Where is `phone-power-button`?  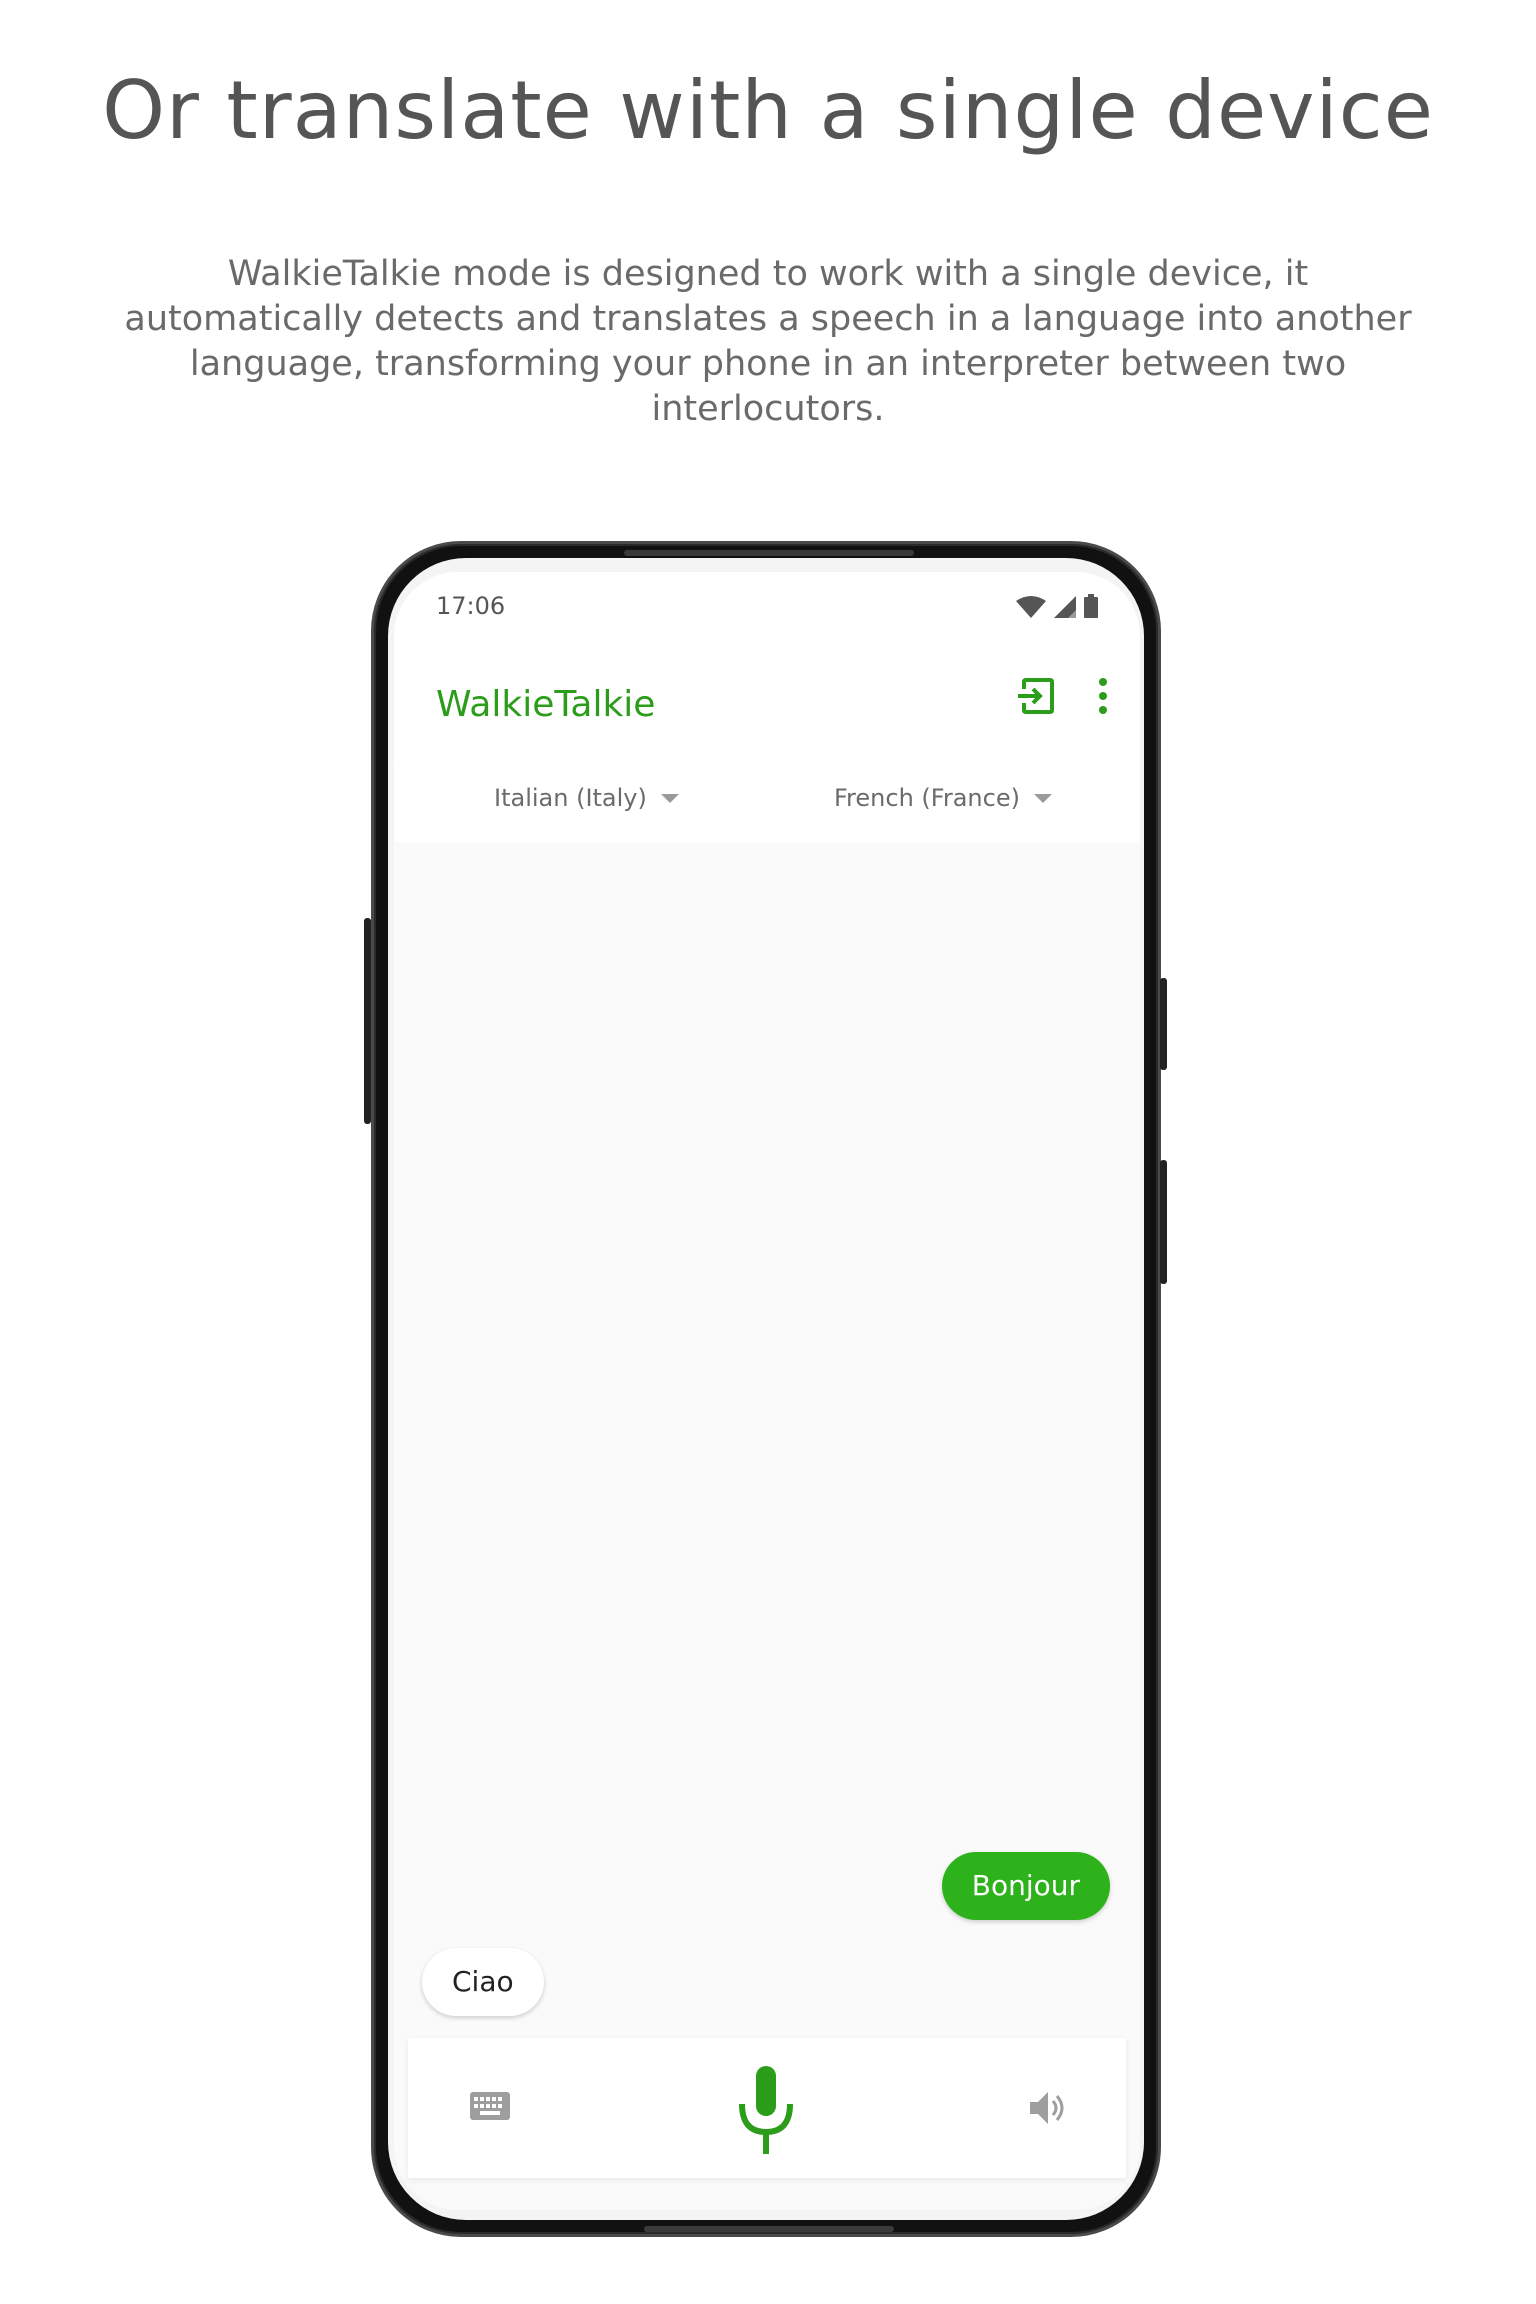
phone-power-button is located at coordinates (1163, 1222).